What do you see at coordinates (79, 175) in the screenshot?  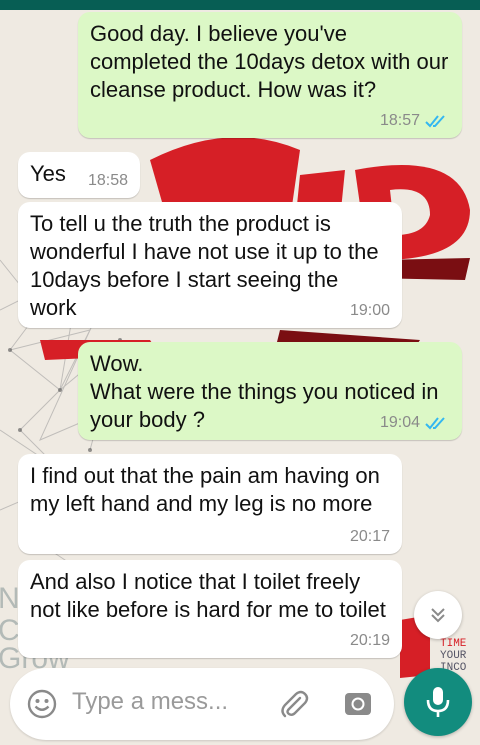 I see `message-bubble-incoming: Yes 18:58` at bounding box center [79, 175].